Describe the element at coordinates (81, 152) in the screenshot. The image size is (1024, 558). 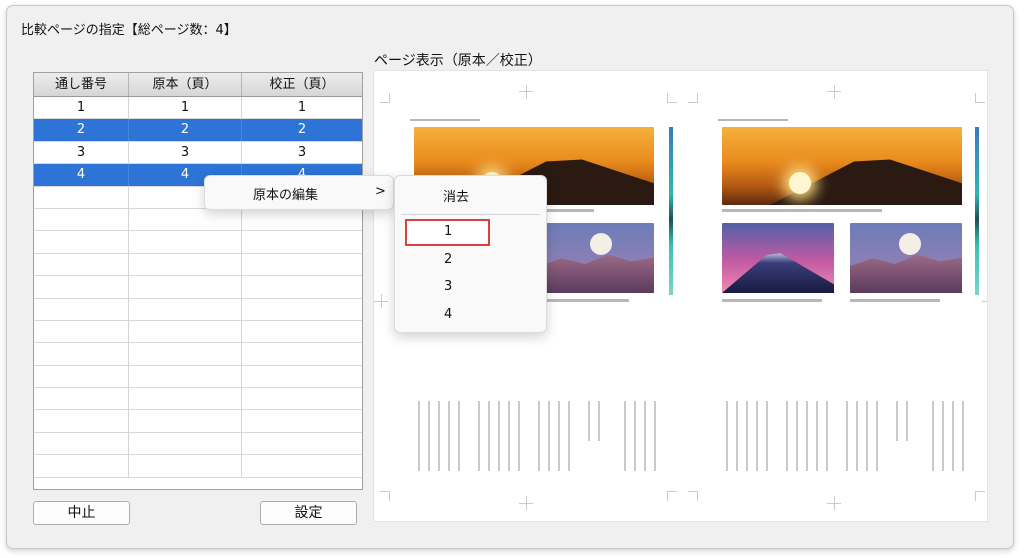
I see `cell-serial: 3` at that location.